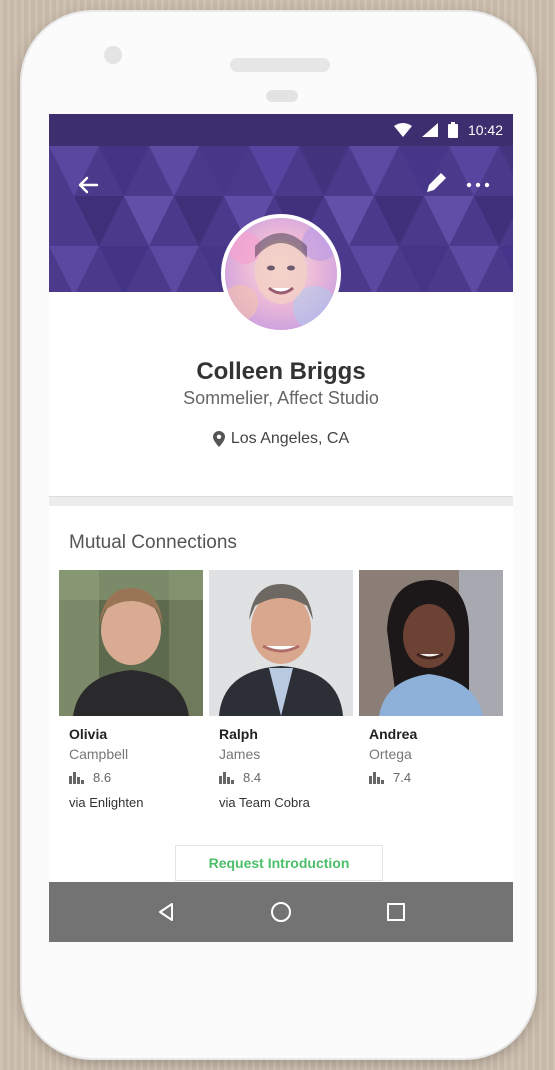 The image size is (555, 1070). I want to click on profile-avatar, so click(281, 274).